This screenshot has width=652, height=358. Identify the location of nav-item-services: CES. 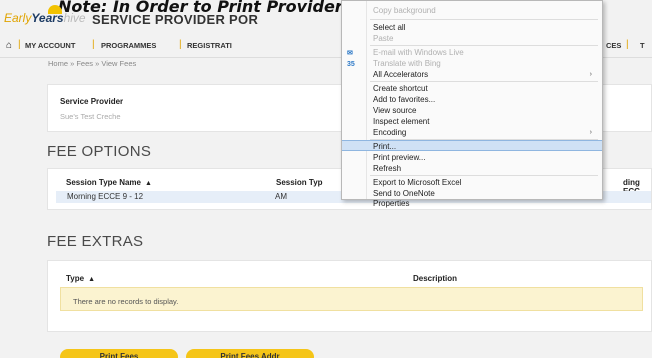
(613, 45).